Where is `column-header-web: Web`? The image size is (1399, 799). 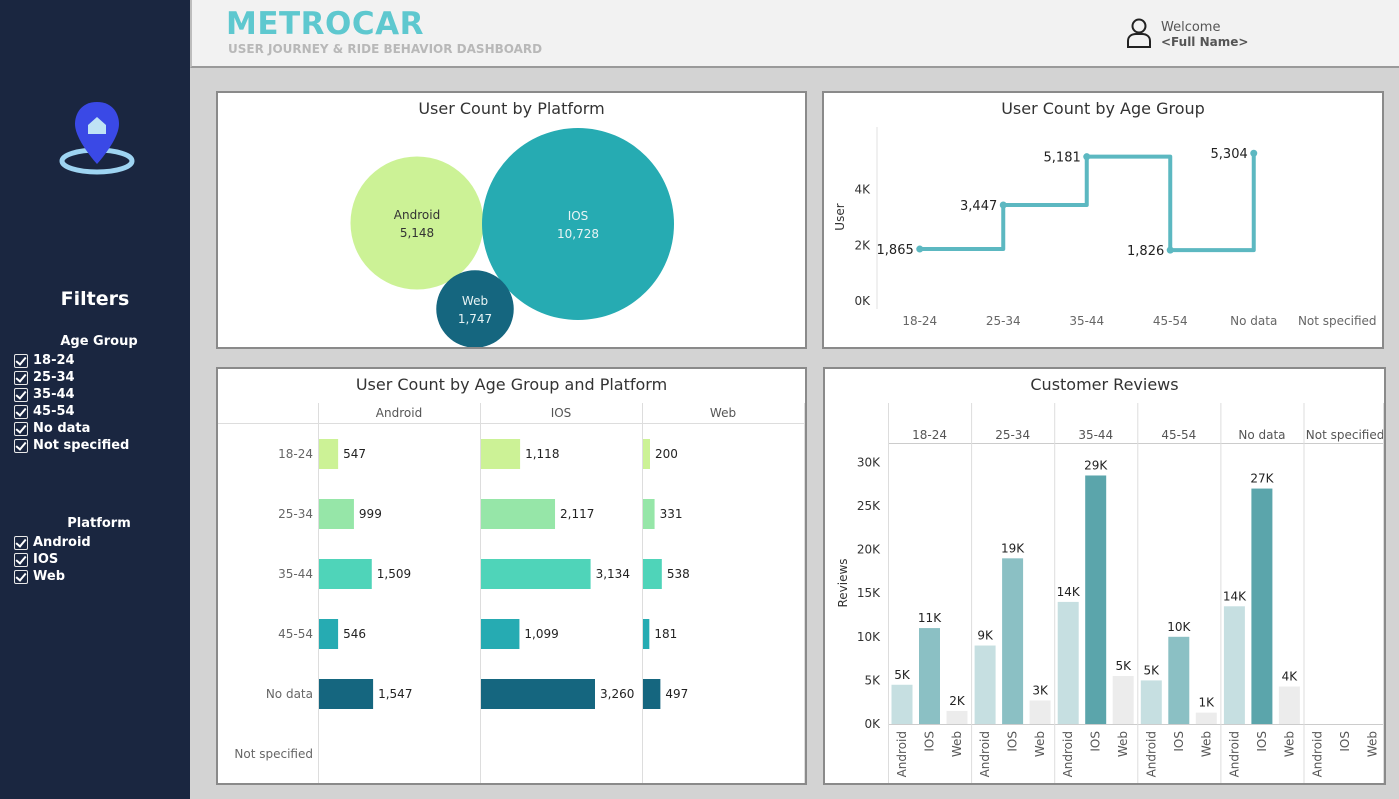
column-header-web: Web is located at coordinates (723, 413).